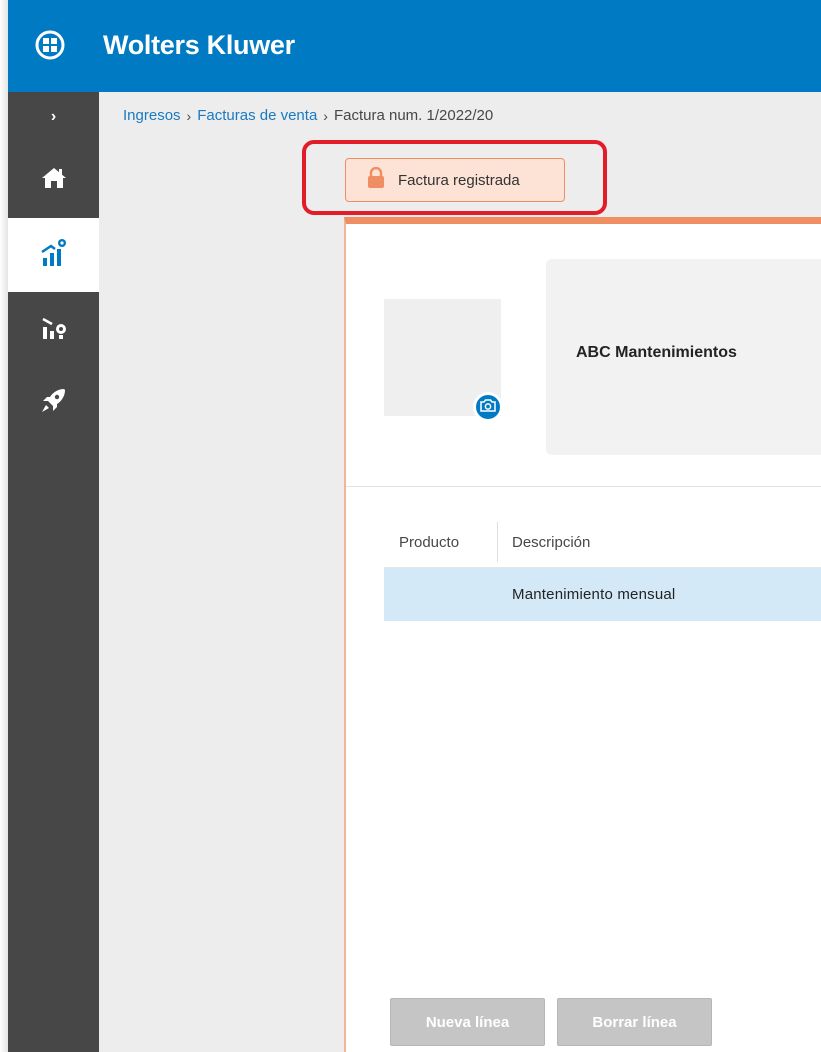 Image resolution: width=821 pixels, height=1052 pixels. I want to click on sidebar-item-rocket, so click(53, 402).